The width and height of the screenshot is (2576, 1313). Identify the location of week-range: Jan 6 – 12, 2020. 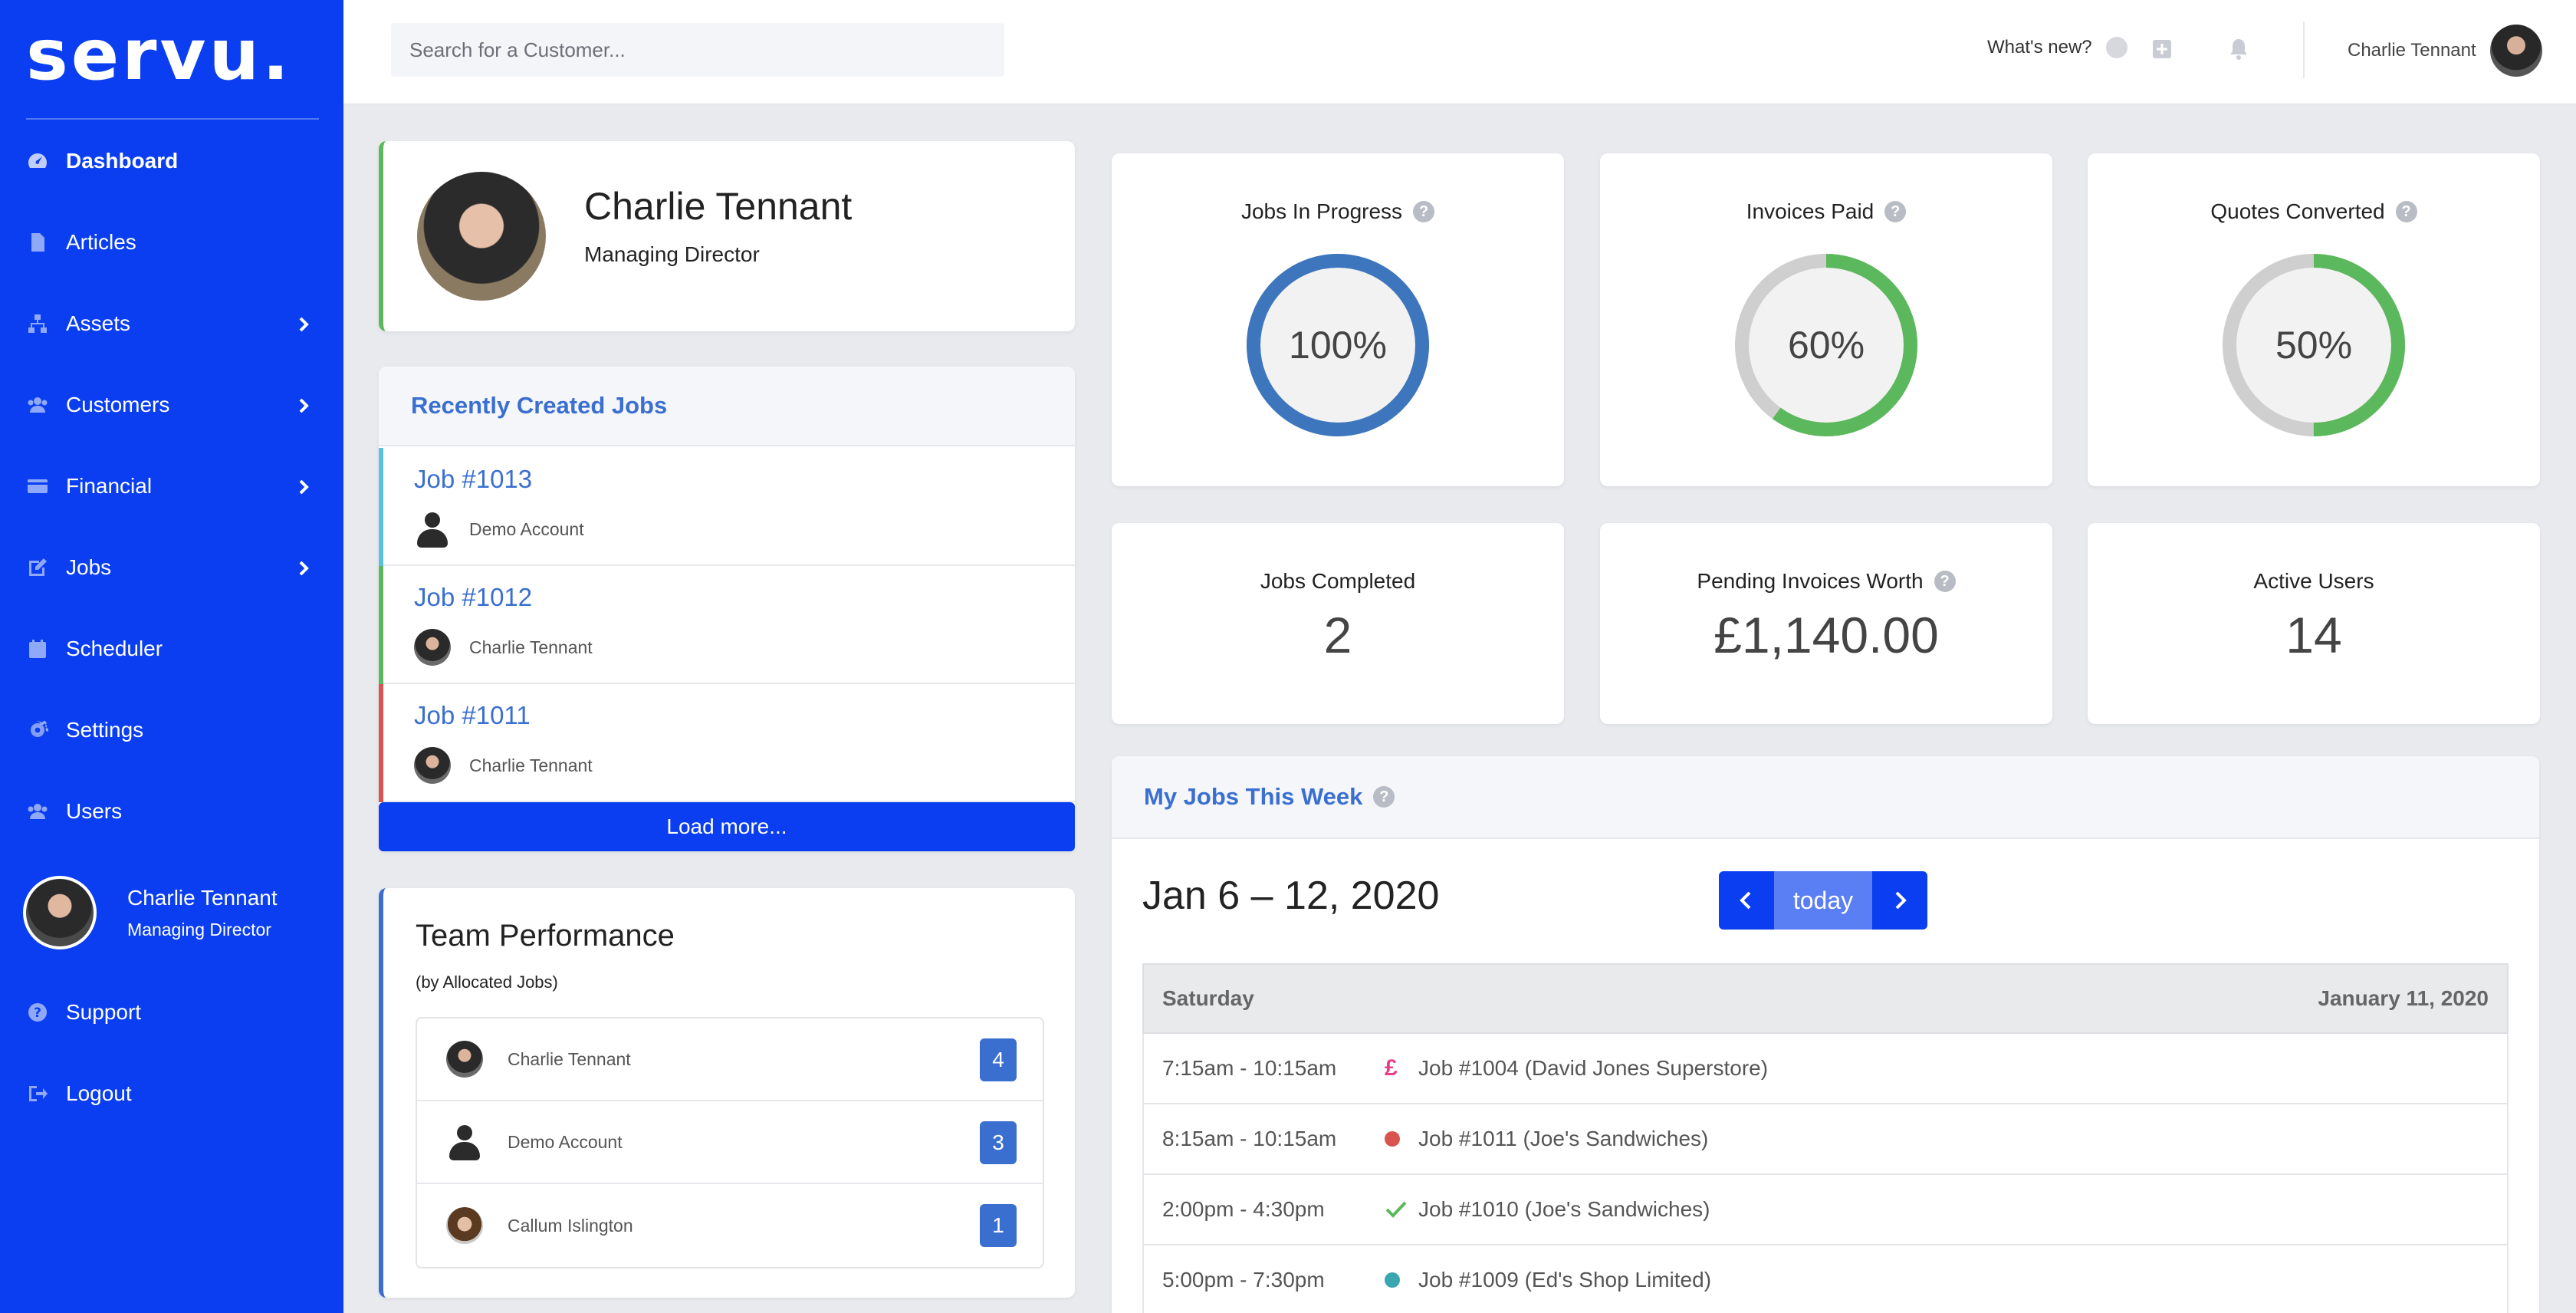
(1291, 896).